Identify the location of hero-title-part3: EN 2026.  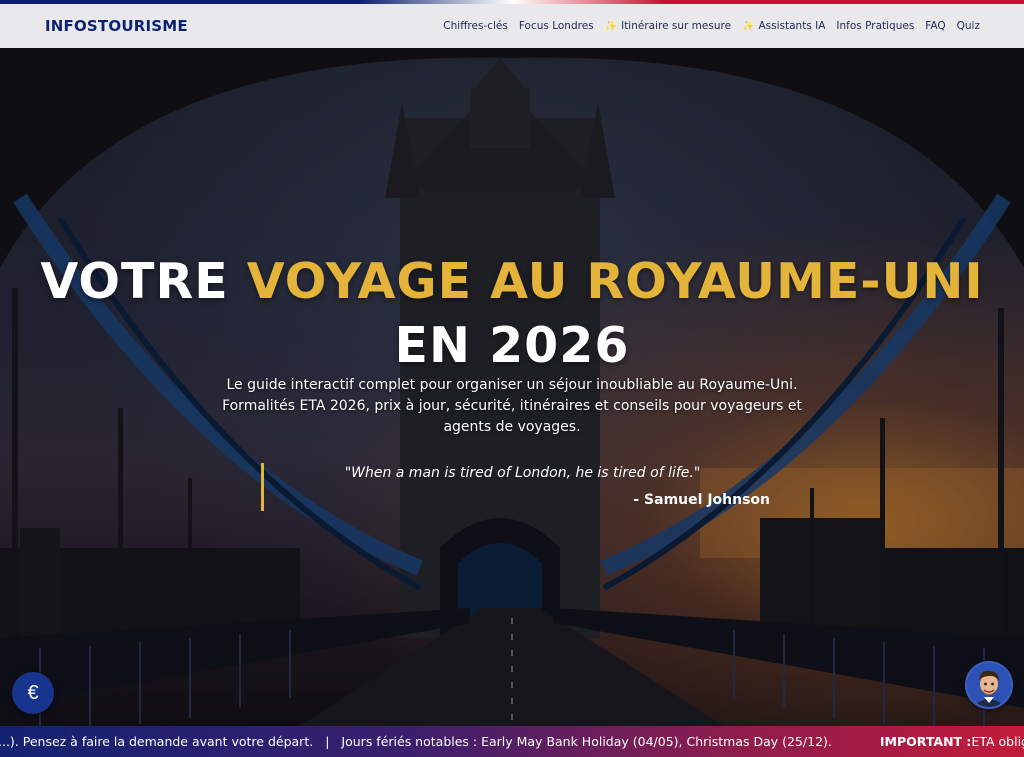
(512, 345).